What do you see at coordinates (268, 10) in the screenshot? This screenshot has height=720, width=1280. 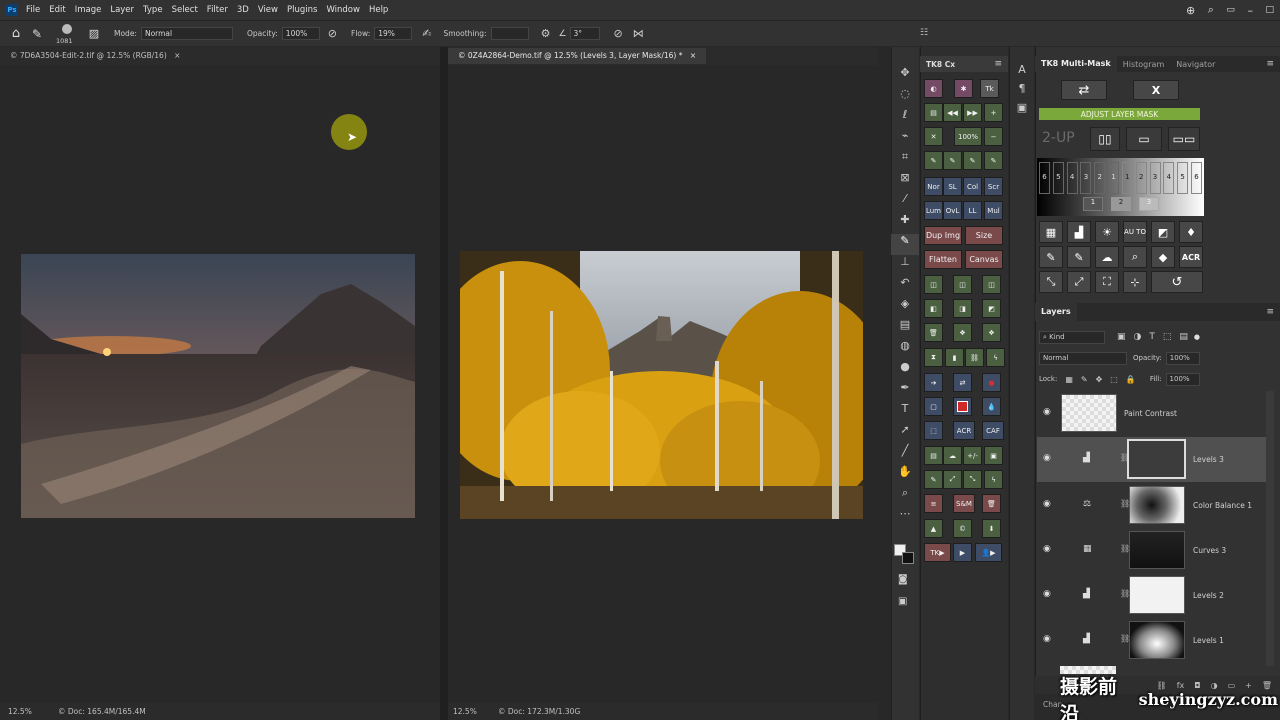 I see `menu-view: View` at bounding box center [268, 10].